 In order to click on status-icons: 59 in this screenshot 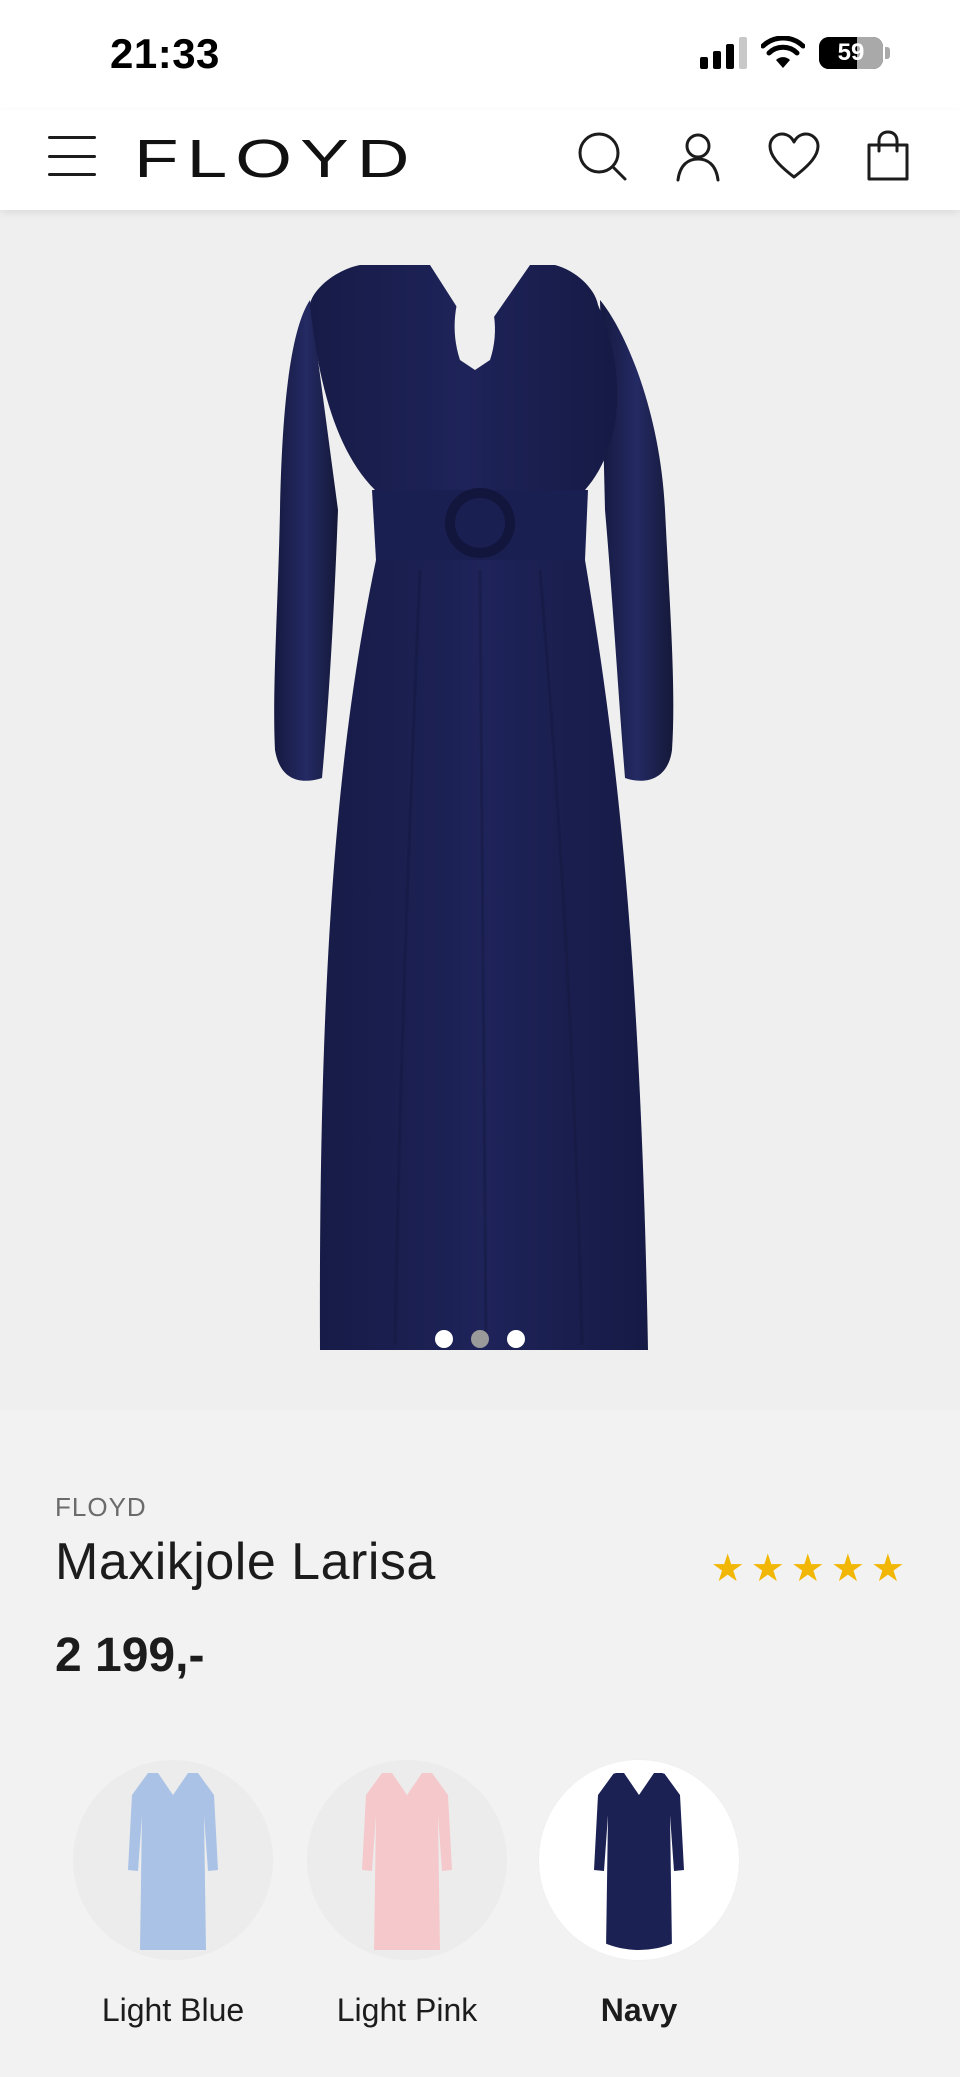, I will do `click(795, 53)`.